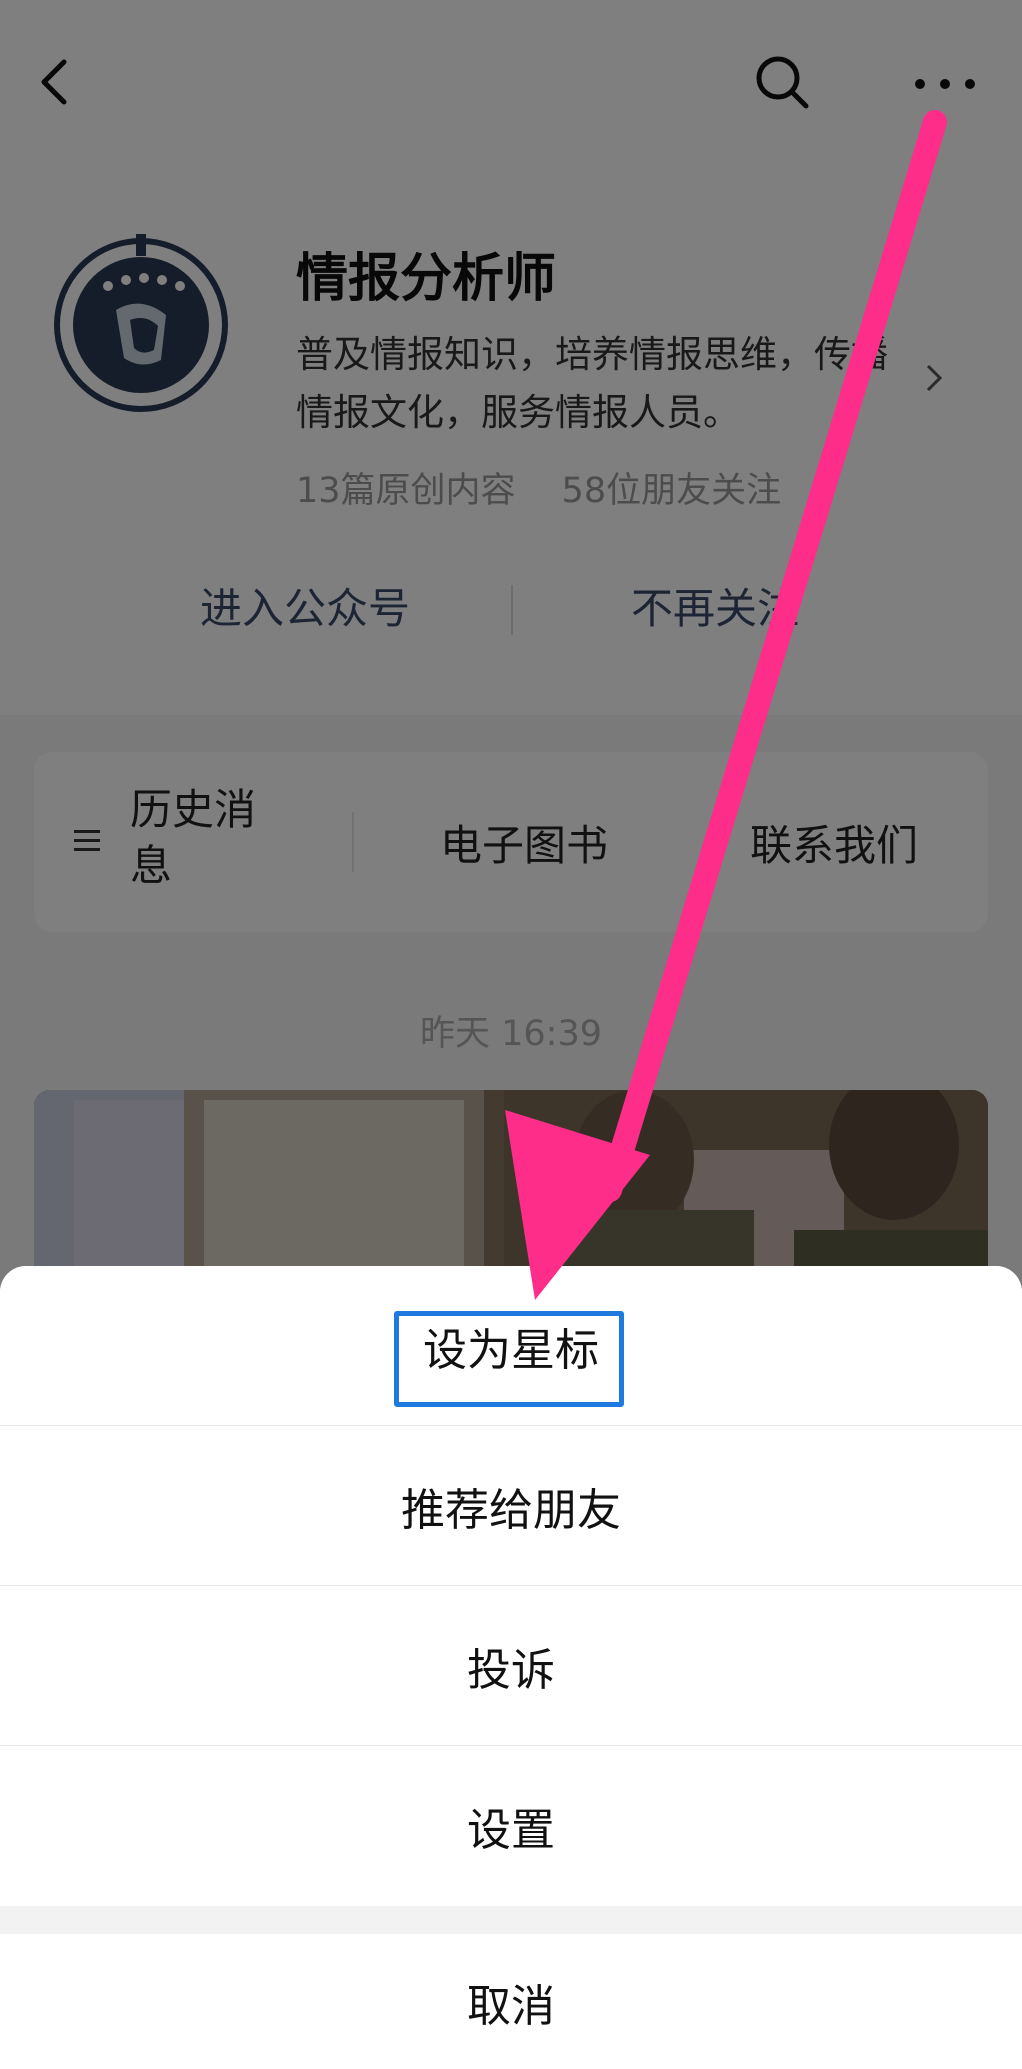  I want to click on recommend-to-friend-button: 推荐给朋友, so click(511, 1506).